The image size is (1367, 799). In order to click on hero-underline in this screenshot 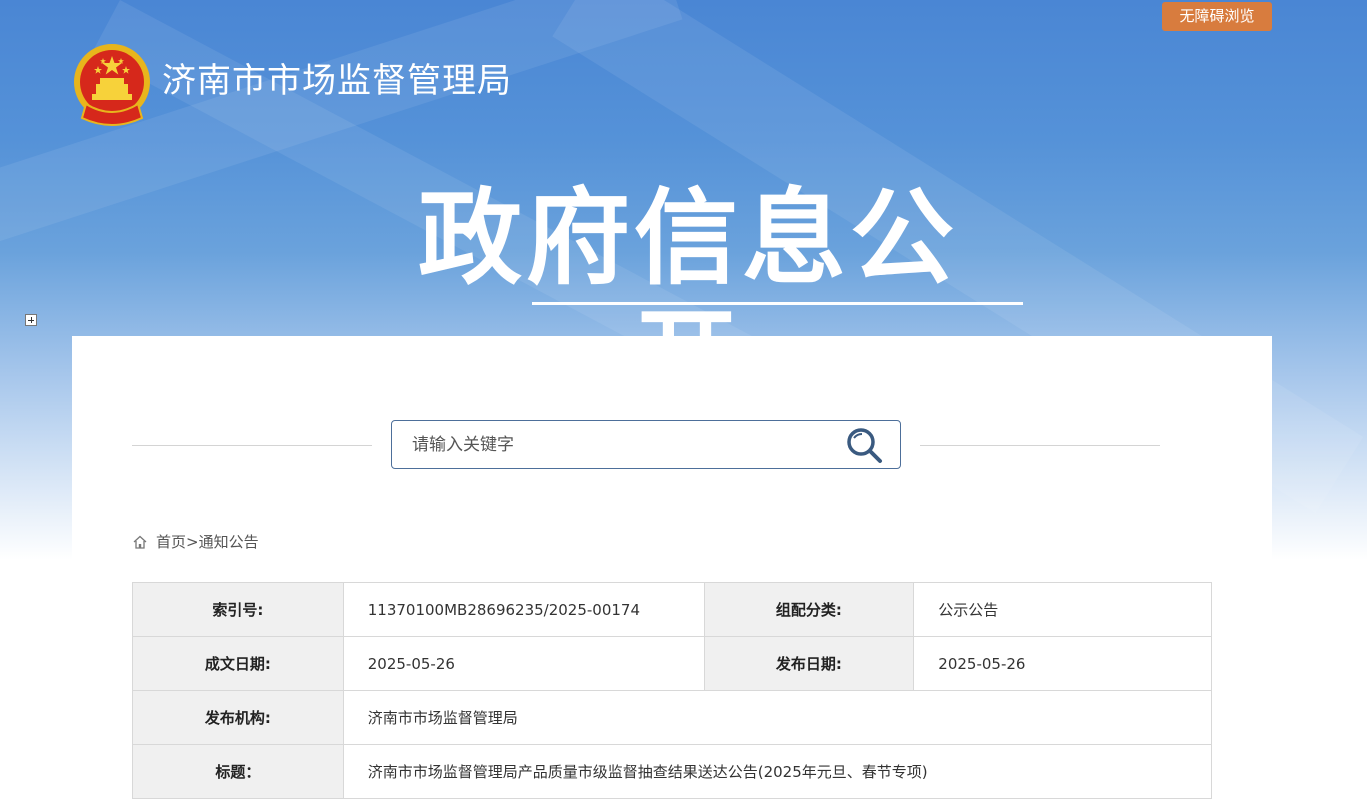, I will do `click(777, 303)`.